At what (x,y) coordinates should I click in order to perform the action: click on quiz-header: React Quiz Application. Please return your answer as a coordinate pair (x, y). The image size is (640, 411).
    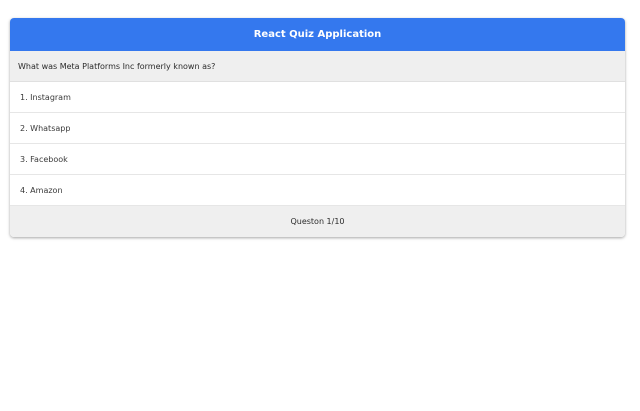
    Looking at the image, I should click on (317, 34).